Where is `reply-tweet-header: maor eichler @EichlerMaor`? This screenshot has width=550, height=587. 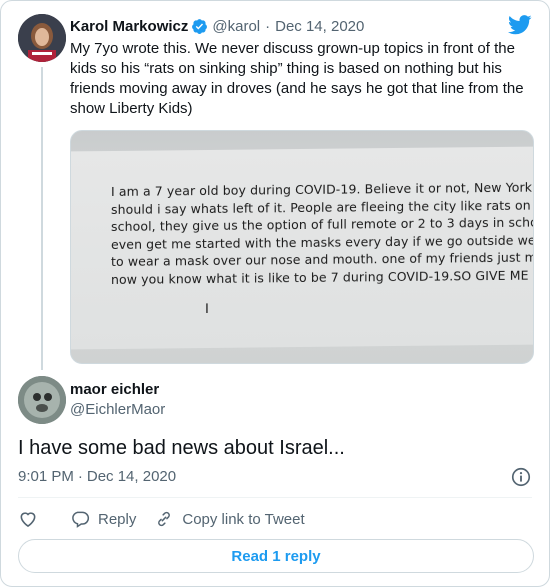 reply-tweet-header: maor eichler @EichlerMaor is located at coordinates (117, 400).